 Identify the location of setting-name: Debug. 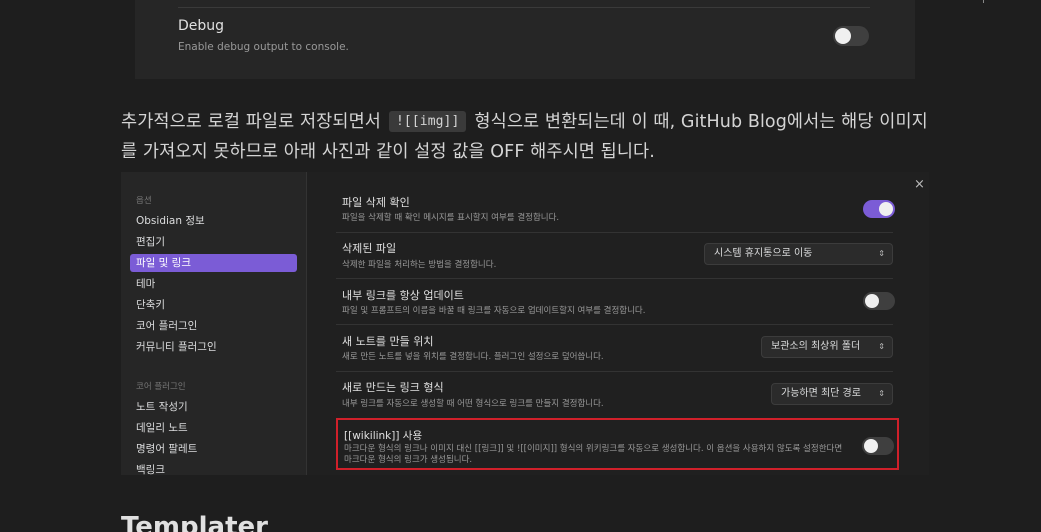
(201, 26).